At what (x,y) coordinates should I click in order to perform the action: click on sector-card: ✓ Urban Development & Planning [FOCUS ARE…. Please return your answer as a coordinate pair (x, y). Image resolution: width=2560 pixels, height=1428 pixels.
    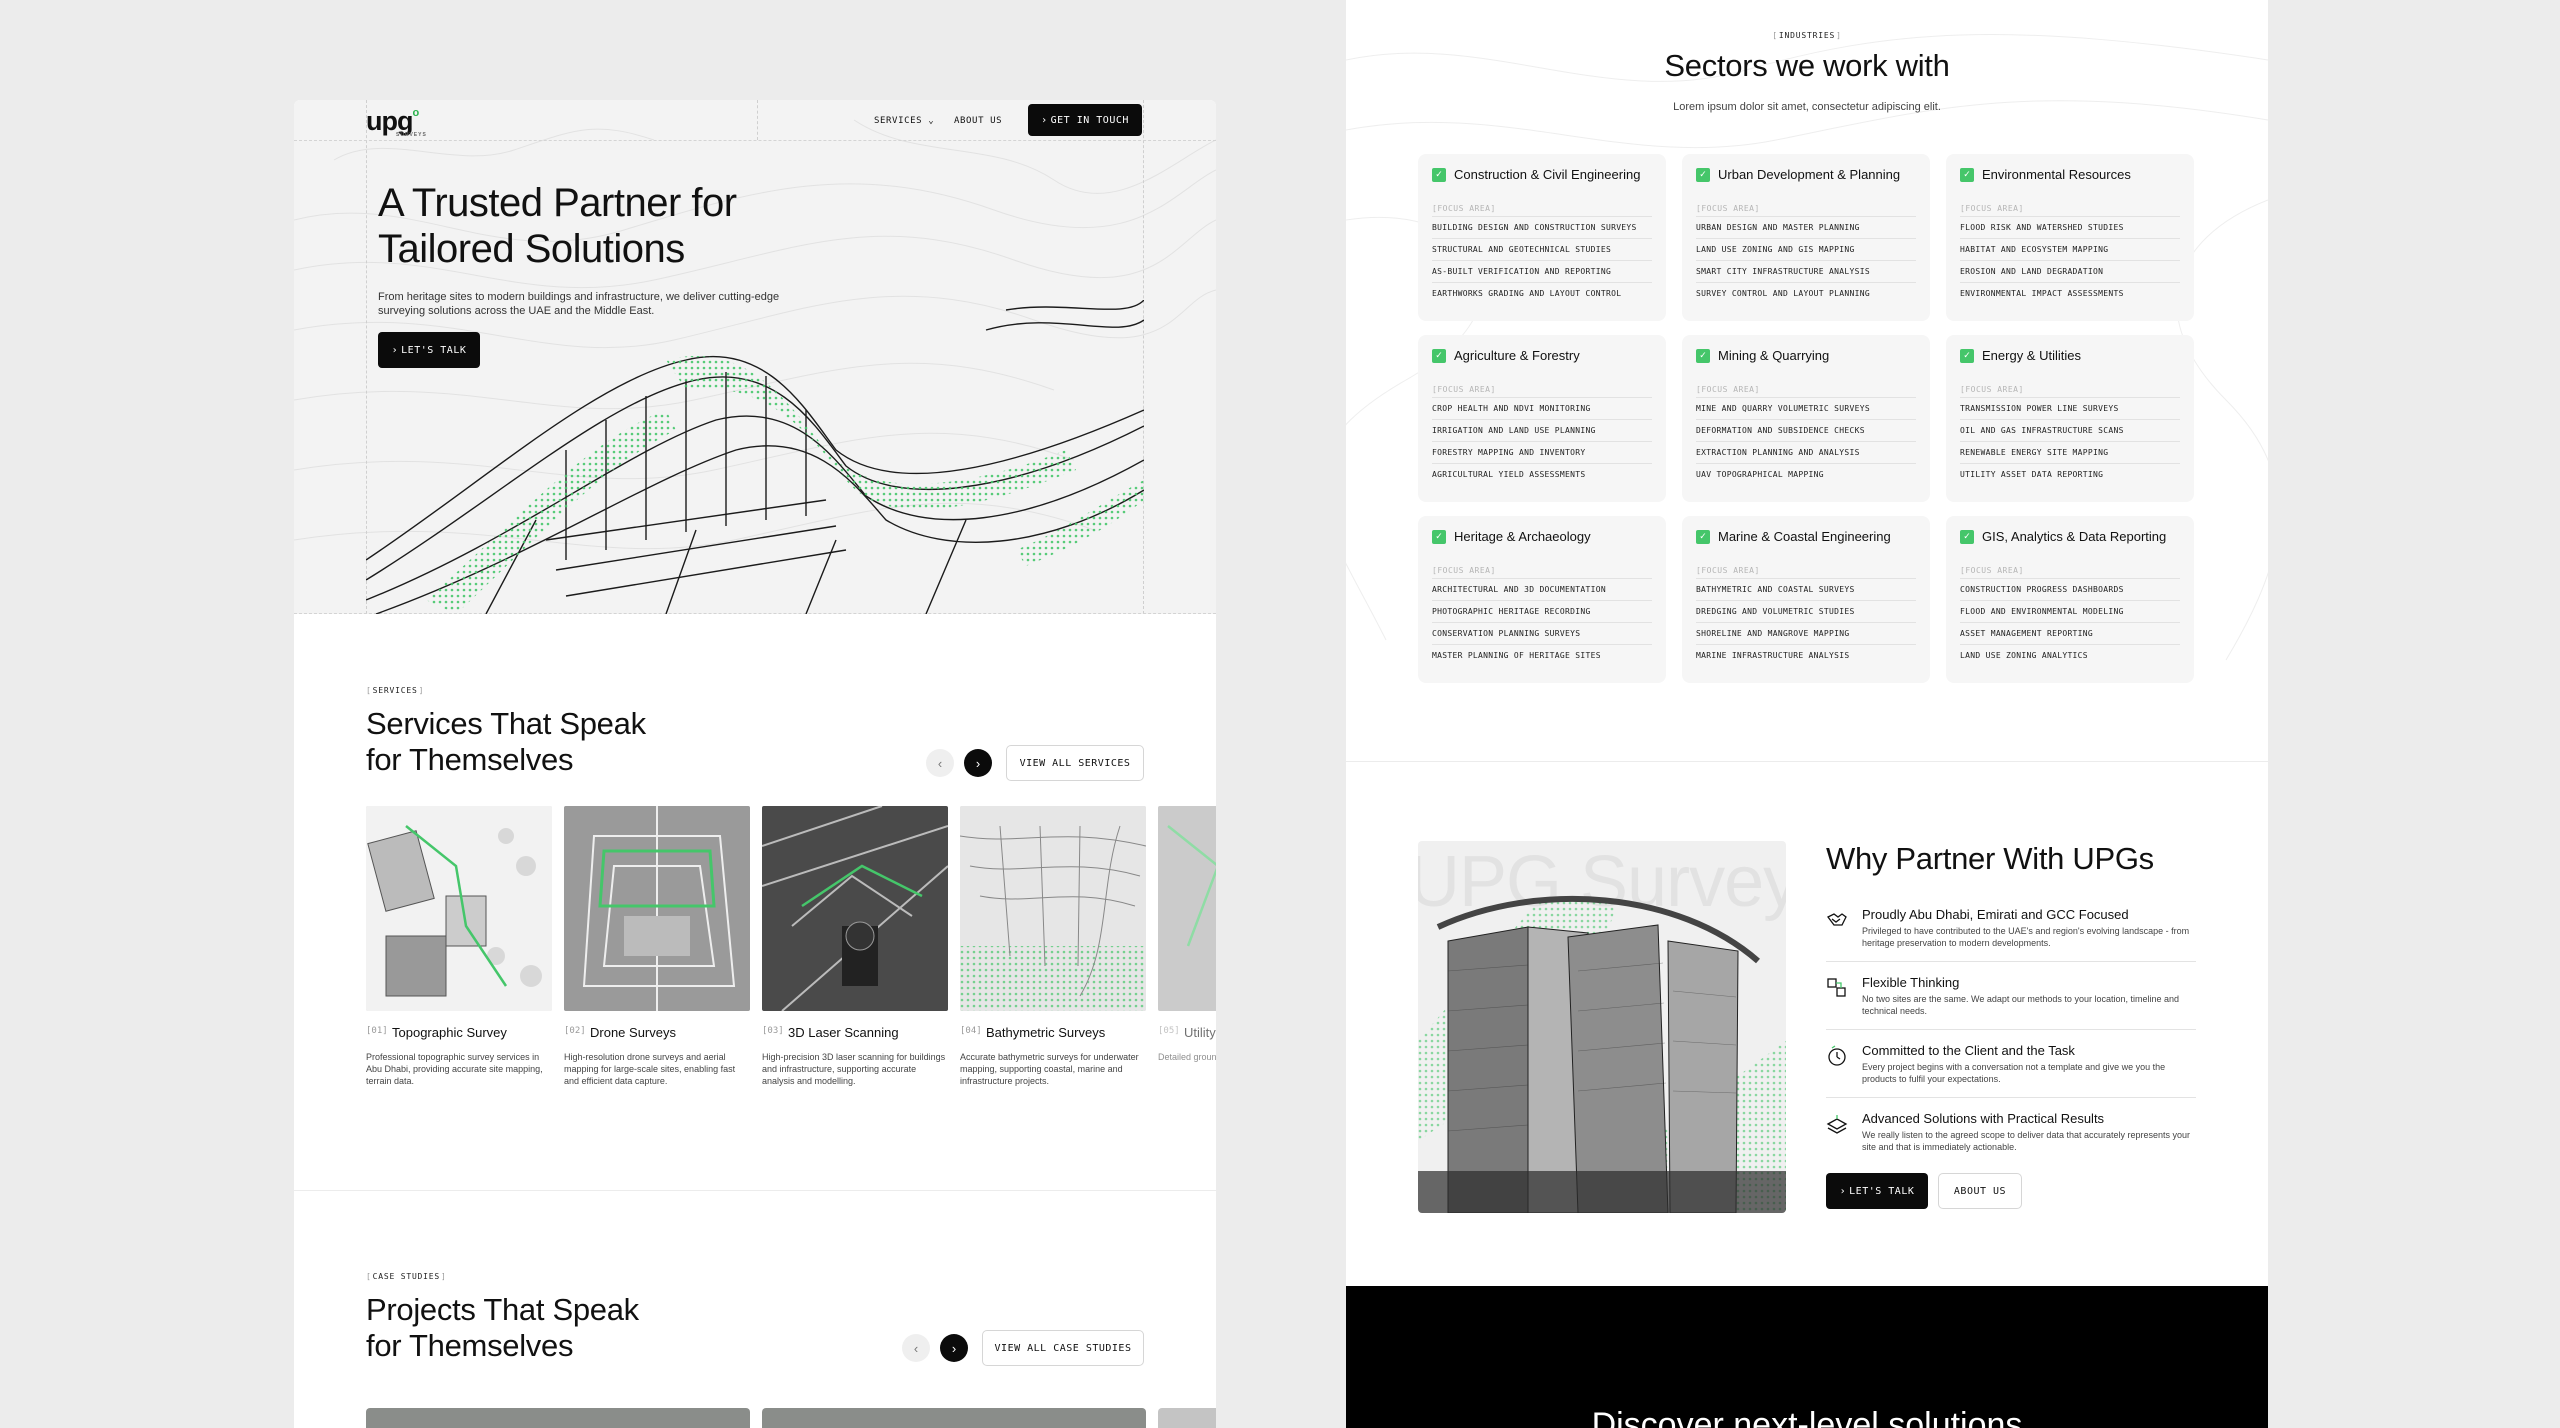
    Looking at the image, I should click on (1806, 237).